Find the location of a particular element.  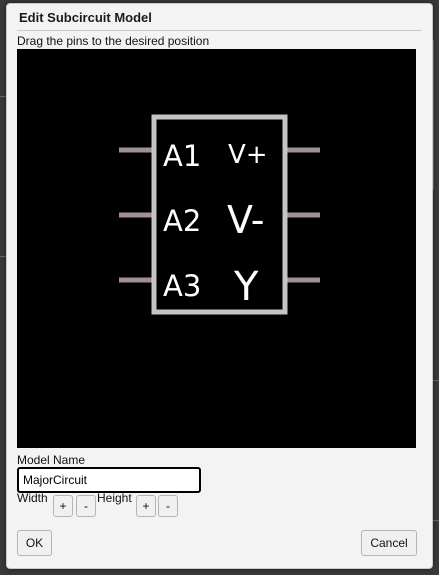

height-decrease-button: - is located at coordinates (168, 506).